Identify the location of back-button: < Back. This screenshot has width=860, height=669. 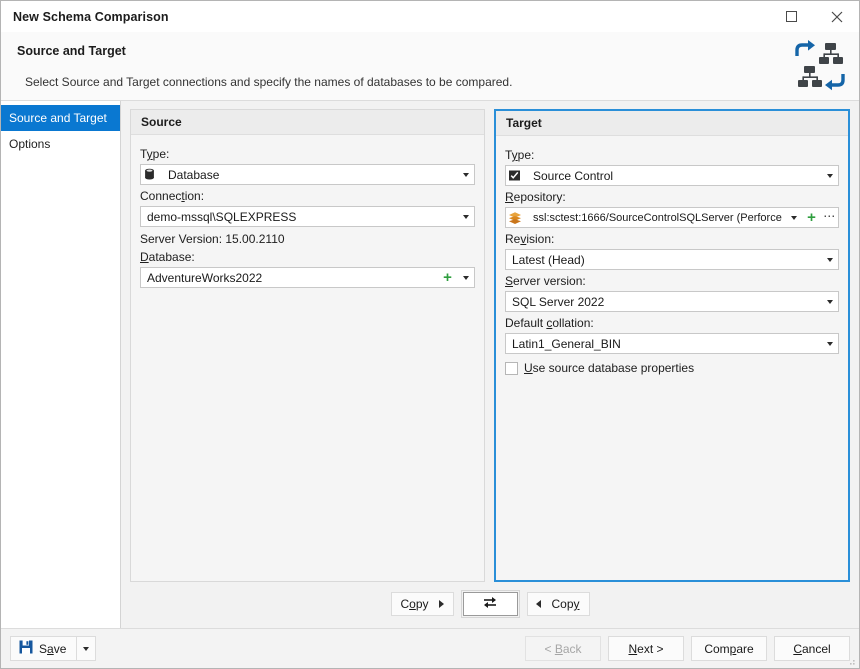
(563, 648).